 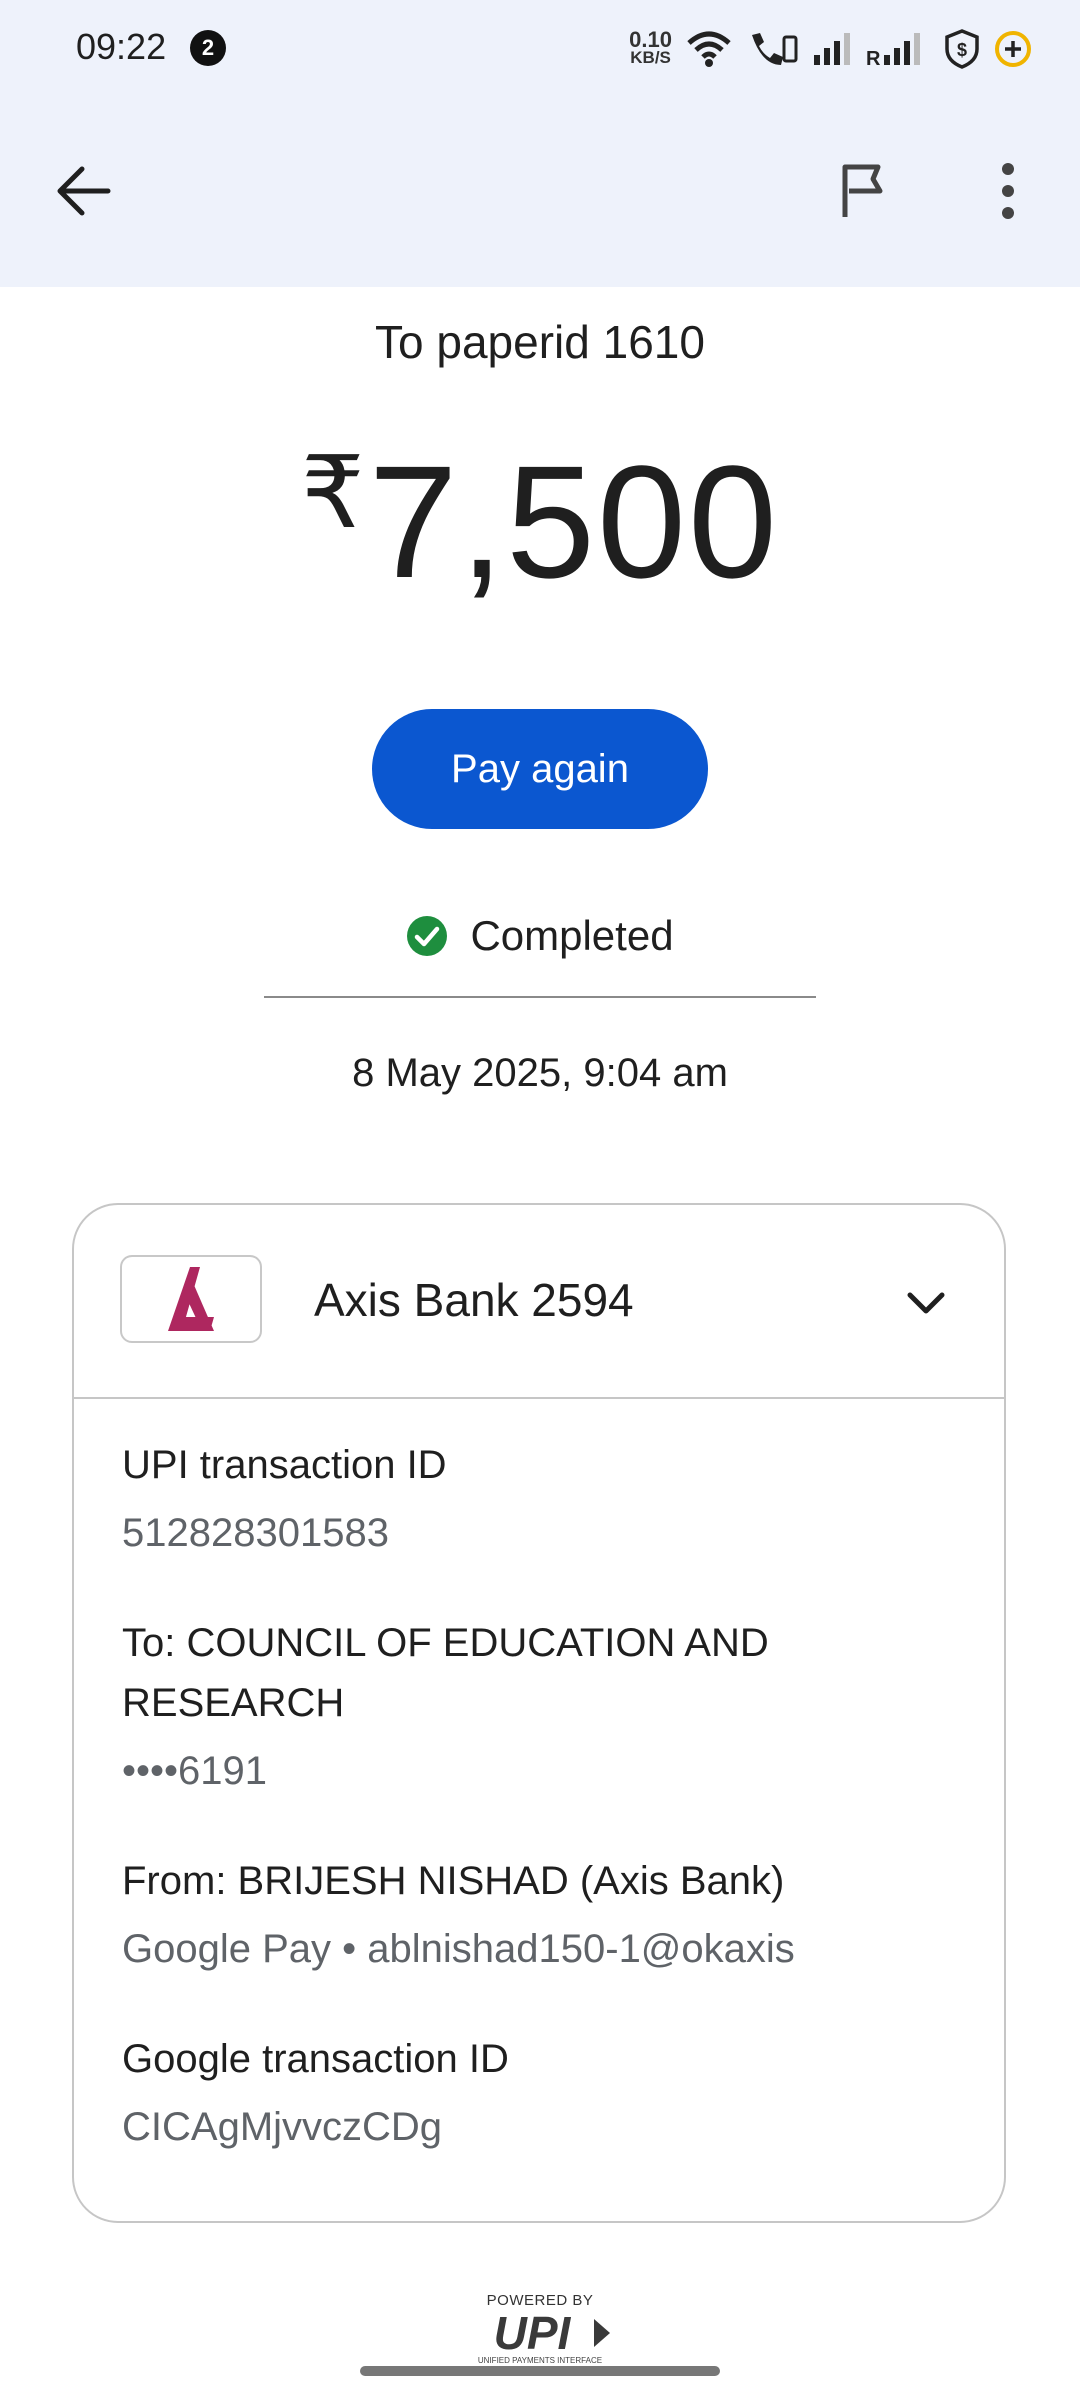 I want to click on status-icons: 0.10 KB/S R $, so click(x=830, y=49).